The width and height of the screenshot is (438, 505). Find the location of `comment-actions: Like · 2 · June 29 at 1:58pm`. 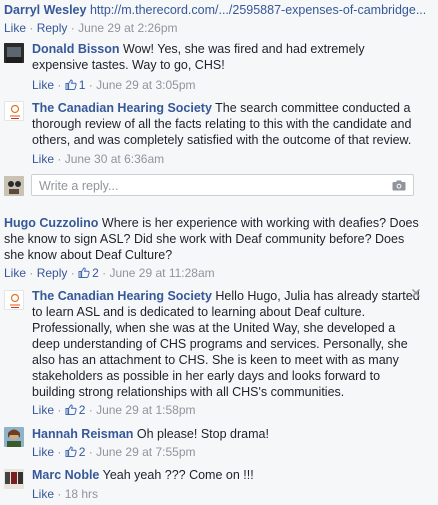

comment-actions: Like · 2 · June 29 at 1:58pm is located at coordinates (113, 410).